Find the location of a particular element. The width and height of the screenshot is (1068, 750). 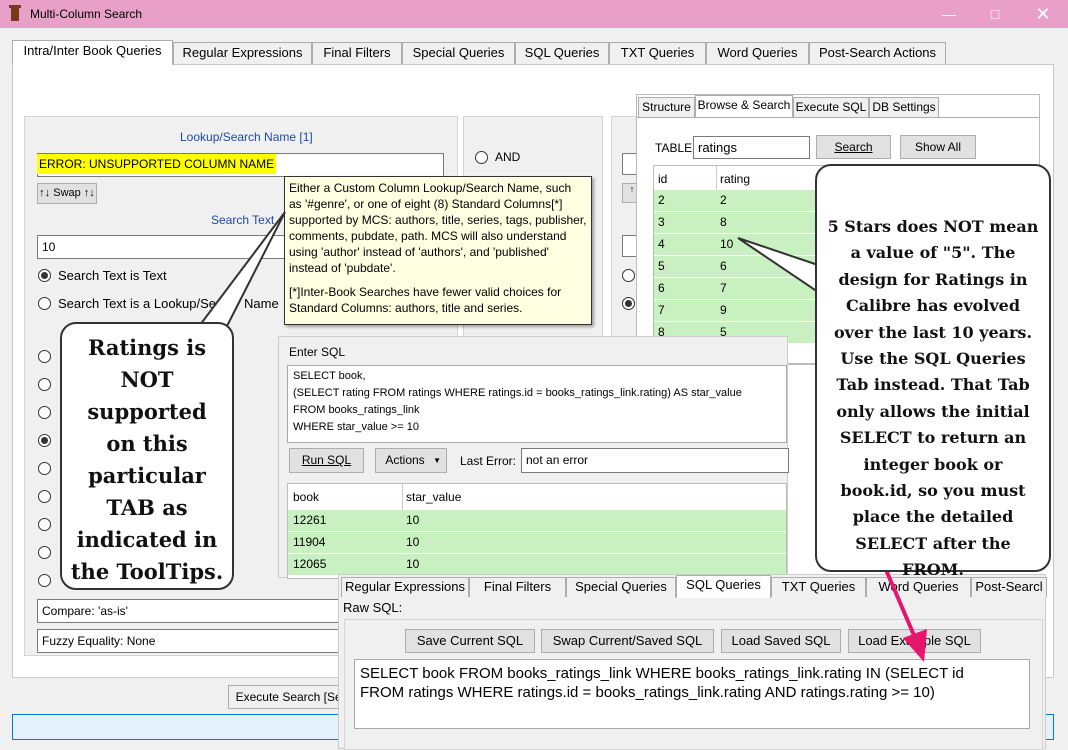

db-tab-settings: DB Settings is located at coordinates (904, 107).